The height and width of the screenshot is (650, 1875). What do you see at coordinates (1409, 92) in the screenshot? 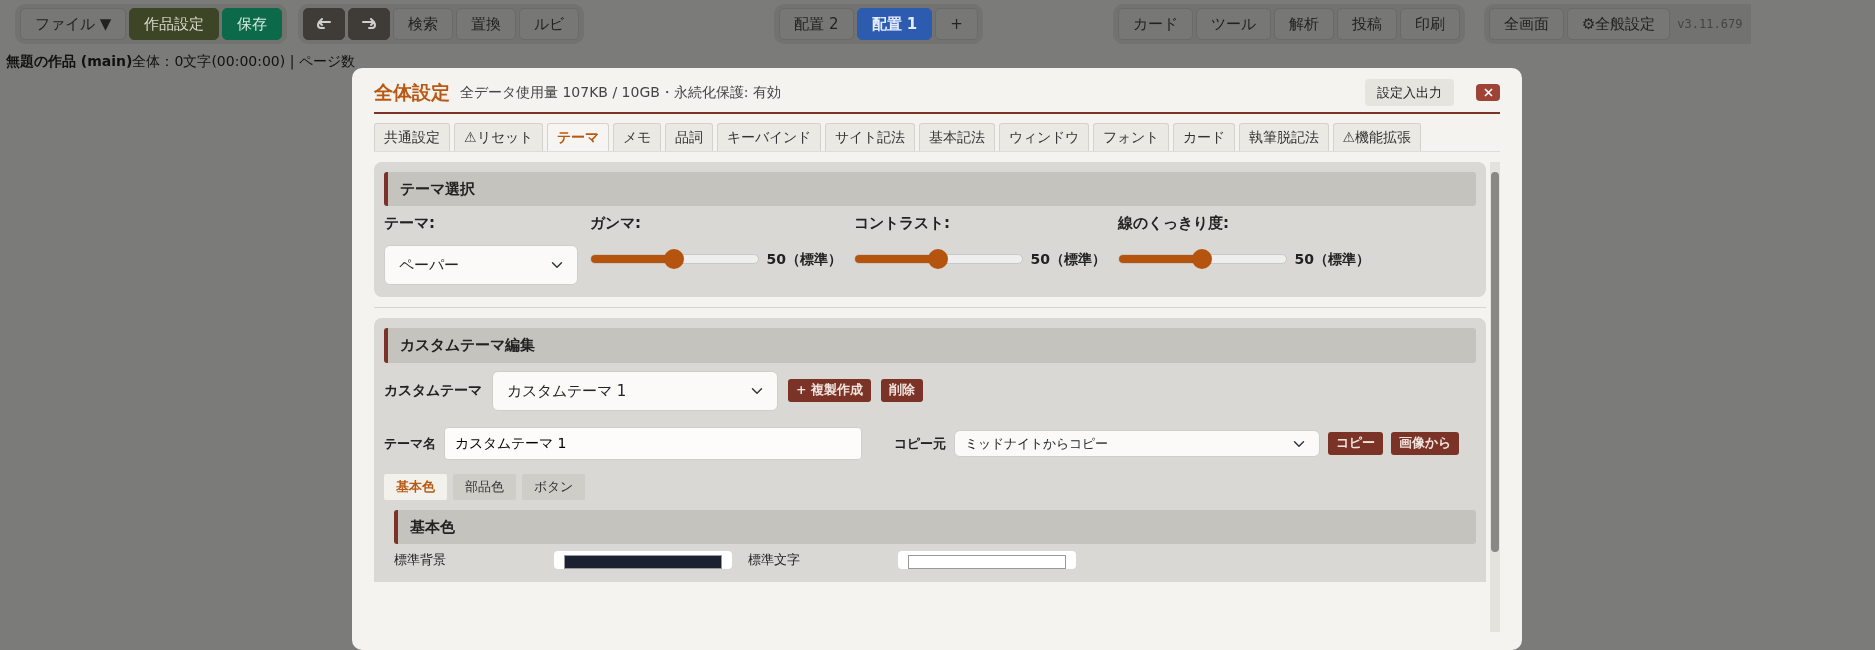
I see `import-export-button: 設定入出力` at bounding box center [1409, 92].